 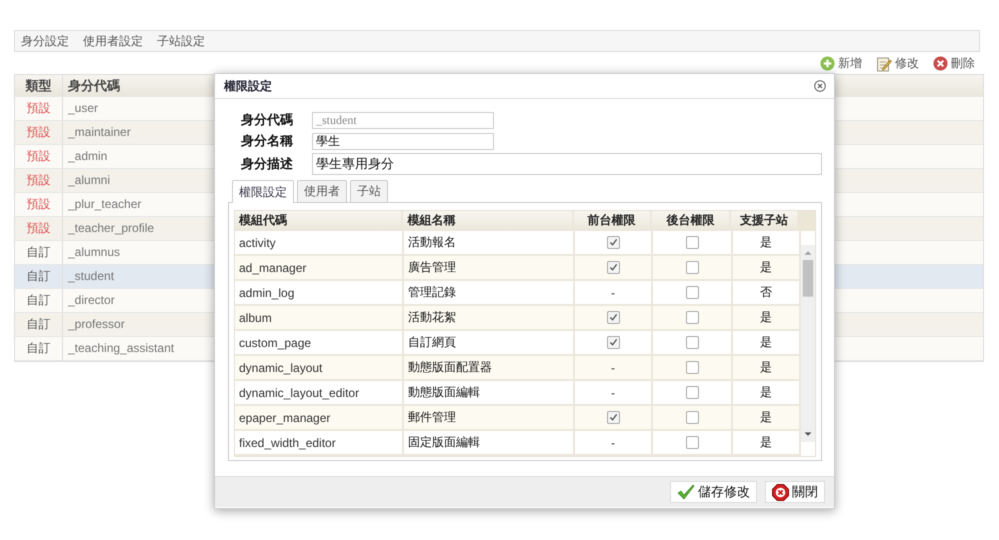 What do you see at coordinates (686, 492) in the screenshot?
I see `checkmark-icon` at bounding box center [686, 492].